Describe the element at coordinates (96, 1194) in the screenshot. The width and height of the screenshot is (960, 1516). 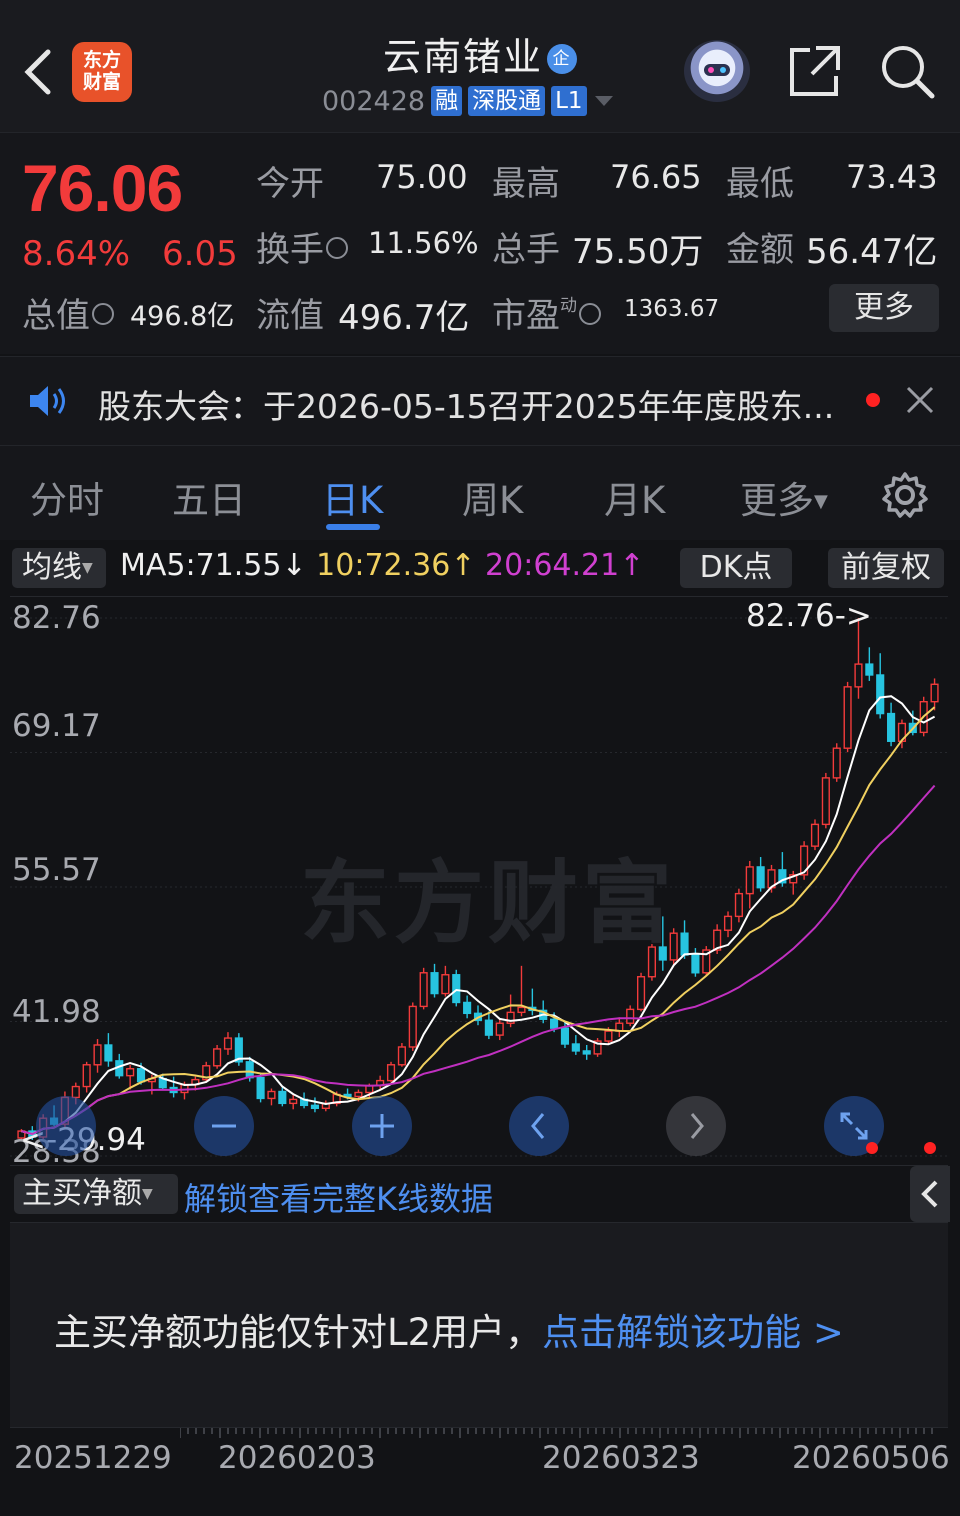
I see `indicator-selector: 主买净额▼` at that location.